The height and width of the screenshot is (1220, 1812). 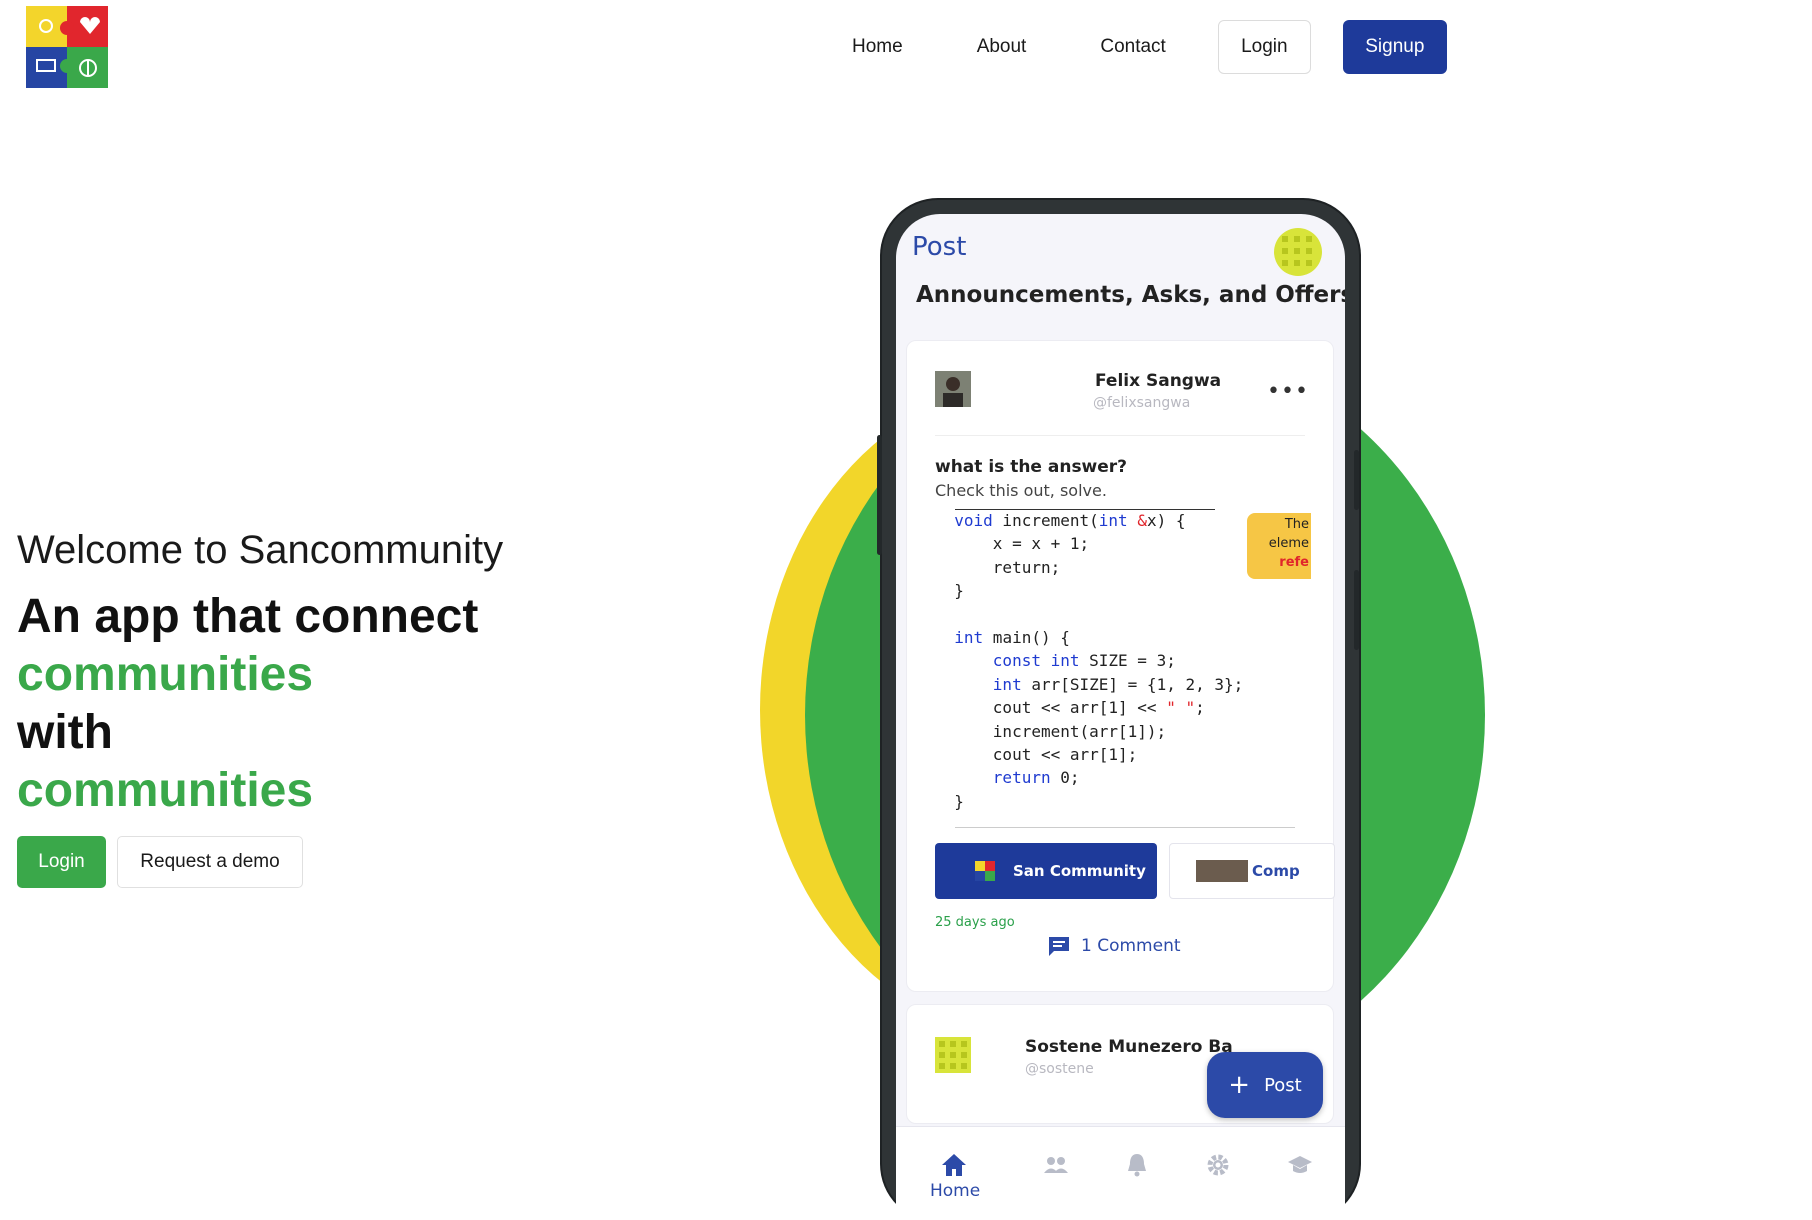 What do you see at coordinates (1296, 524) in the screenshot?
I see `tooltip-line: The` at bounding box center [1296, 524].